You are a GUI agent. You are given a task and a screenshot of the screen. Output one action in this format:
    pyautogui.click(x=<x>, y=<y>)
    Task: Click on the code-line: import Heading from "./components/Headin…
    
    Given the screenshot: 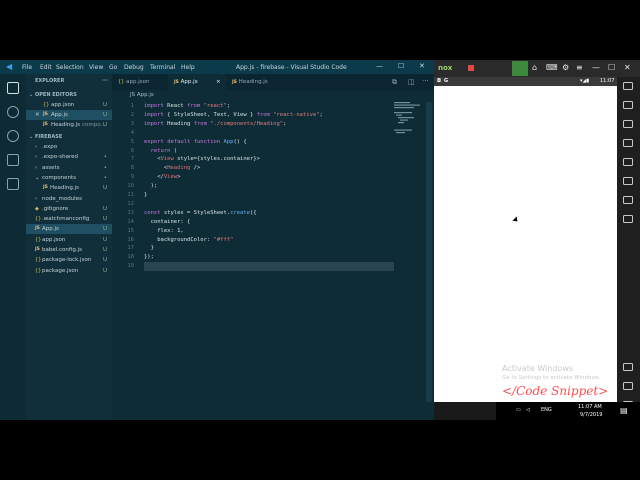 What is the action you would take?
    pyautogui.click(x=215, y=124)
    